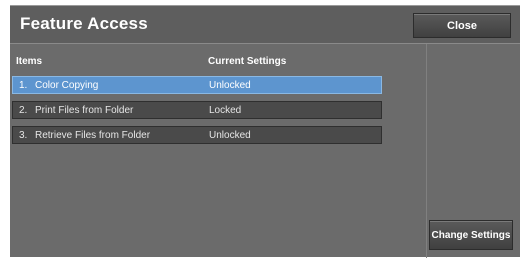 The width and height of the screenshot is (520, 258). Describe the element at coordinates (197, 110) in the screenshot. I see `table-row-print-files-from-folder: 2. Print Files from Folder Locked` at that location.